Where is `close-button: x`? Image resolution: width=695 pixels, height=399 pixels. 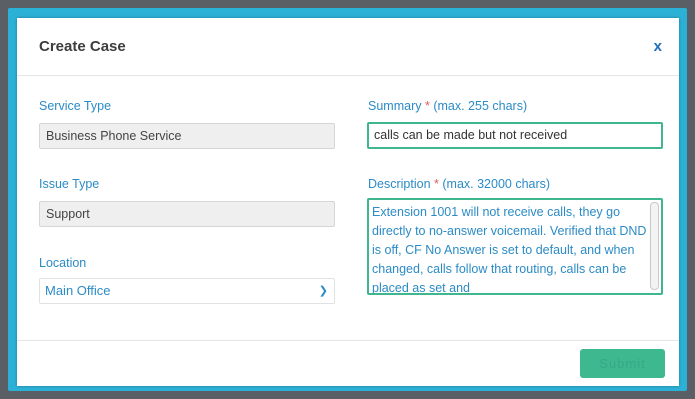 close-button: x is located at coordinates (658, 46).